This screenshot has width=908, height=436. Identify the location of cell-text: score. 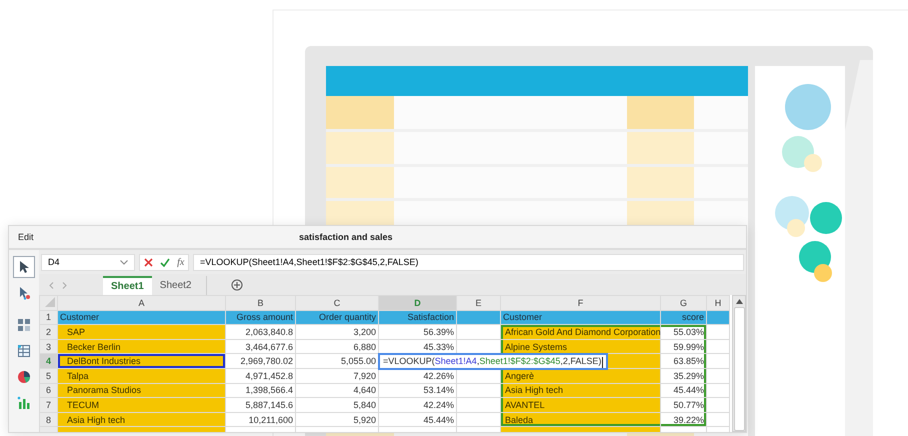
(693, 317).